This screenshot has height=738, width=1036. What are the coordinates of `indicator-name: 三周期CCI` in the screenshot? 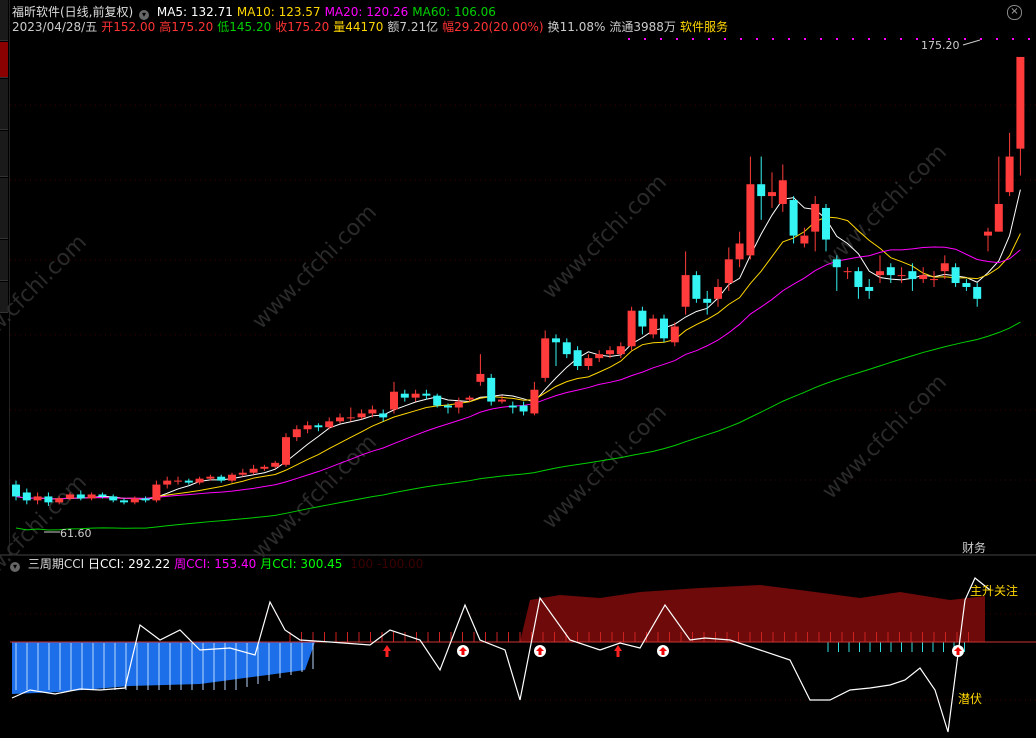 It's located at (56, 564).